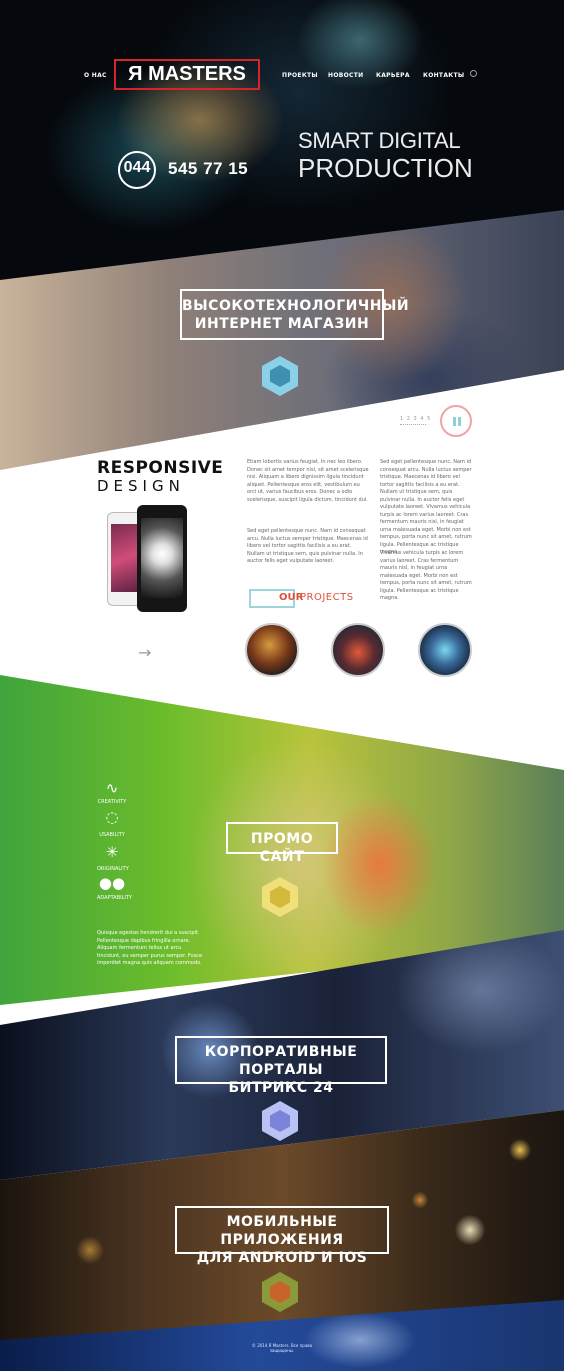 Image resolution: width=564 pixels, height=1371 pixels. I want to click on feature-originality: ORIGINALITY, so click(113, 869).